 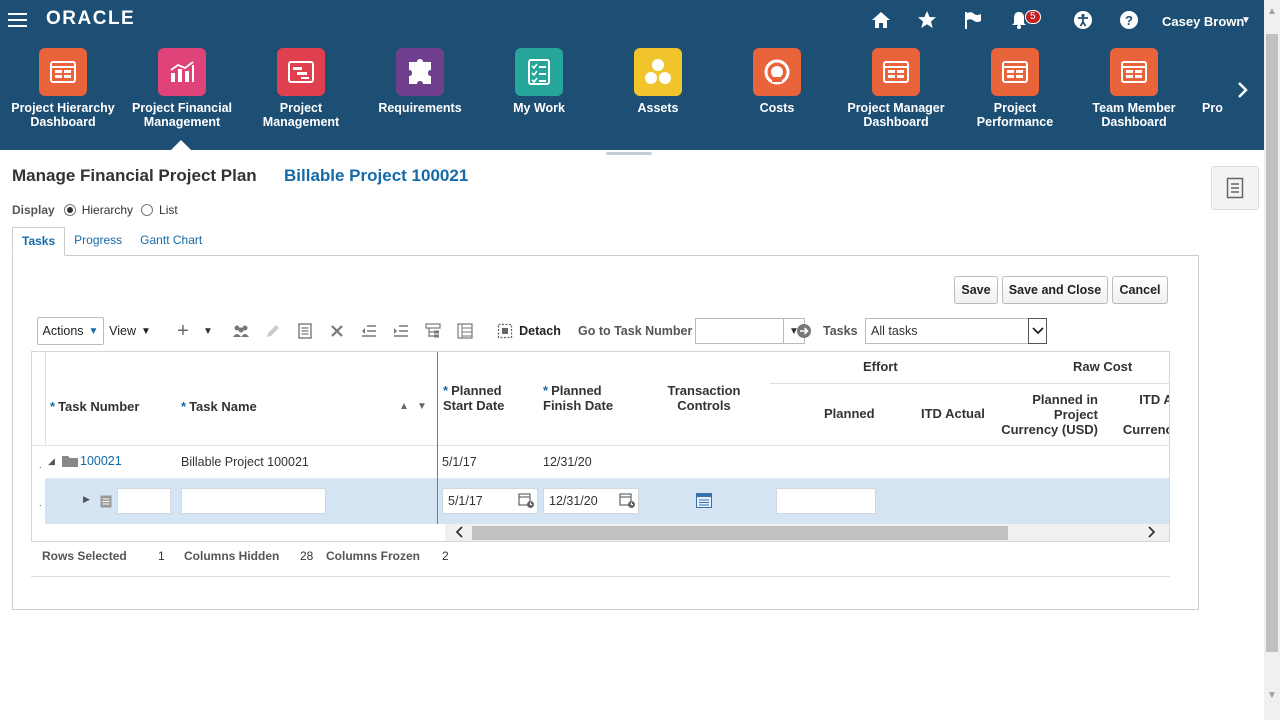 I want to click on col-header-planned-start: * Planned Start Date, so click(x=473, y=398).